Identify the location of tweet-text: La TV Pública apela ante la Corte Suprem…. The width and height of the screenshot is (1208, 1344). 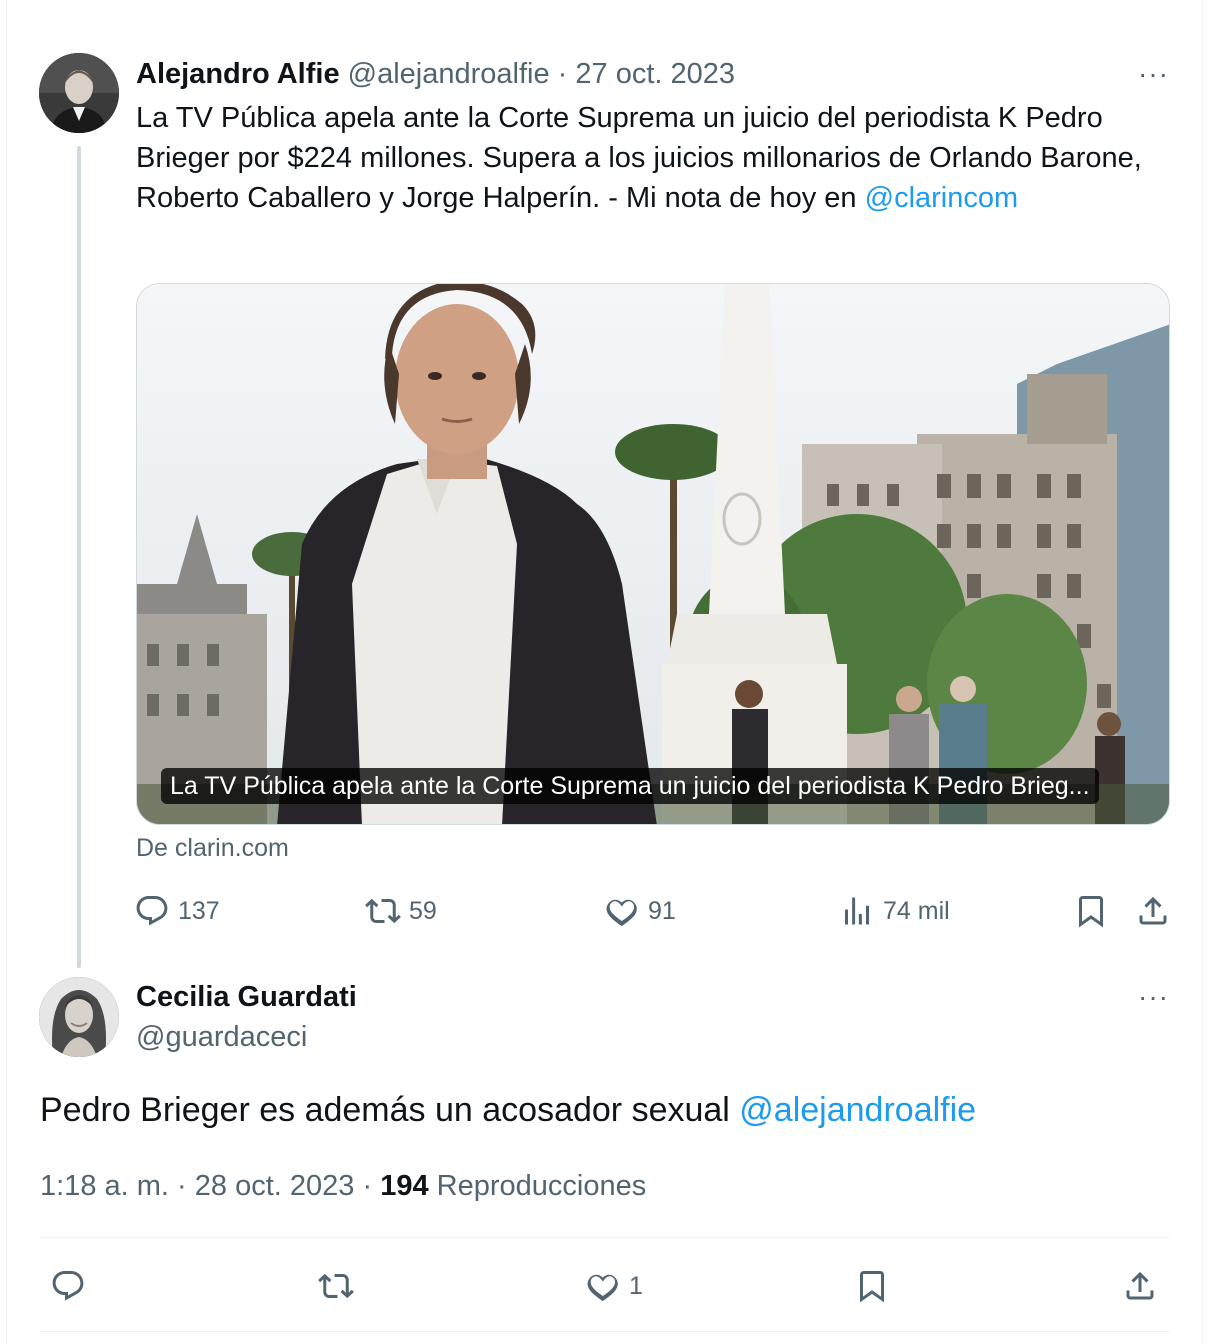
(651, 158).